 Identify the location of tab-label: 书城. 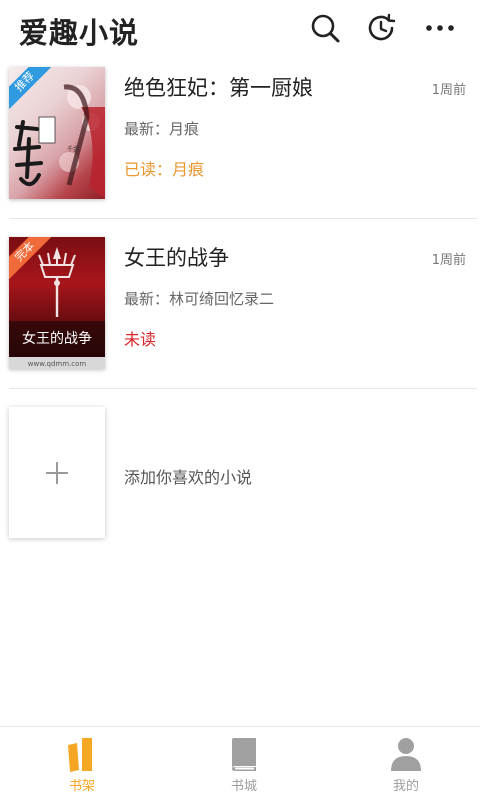
(243, 786).